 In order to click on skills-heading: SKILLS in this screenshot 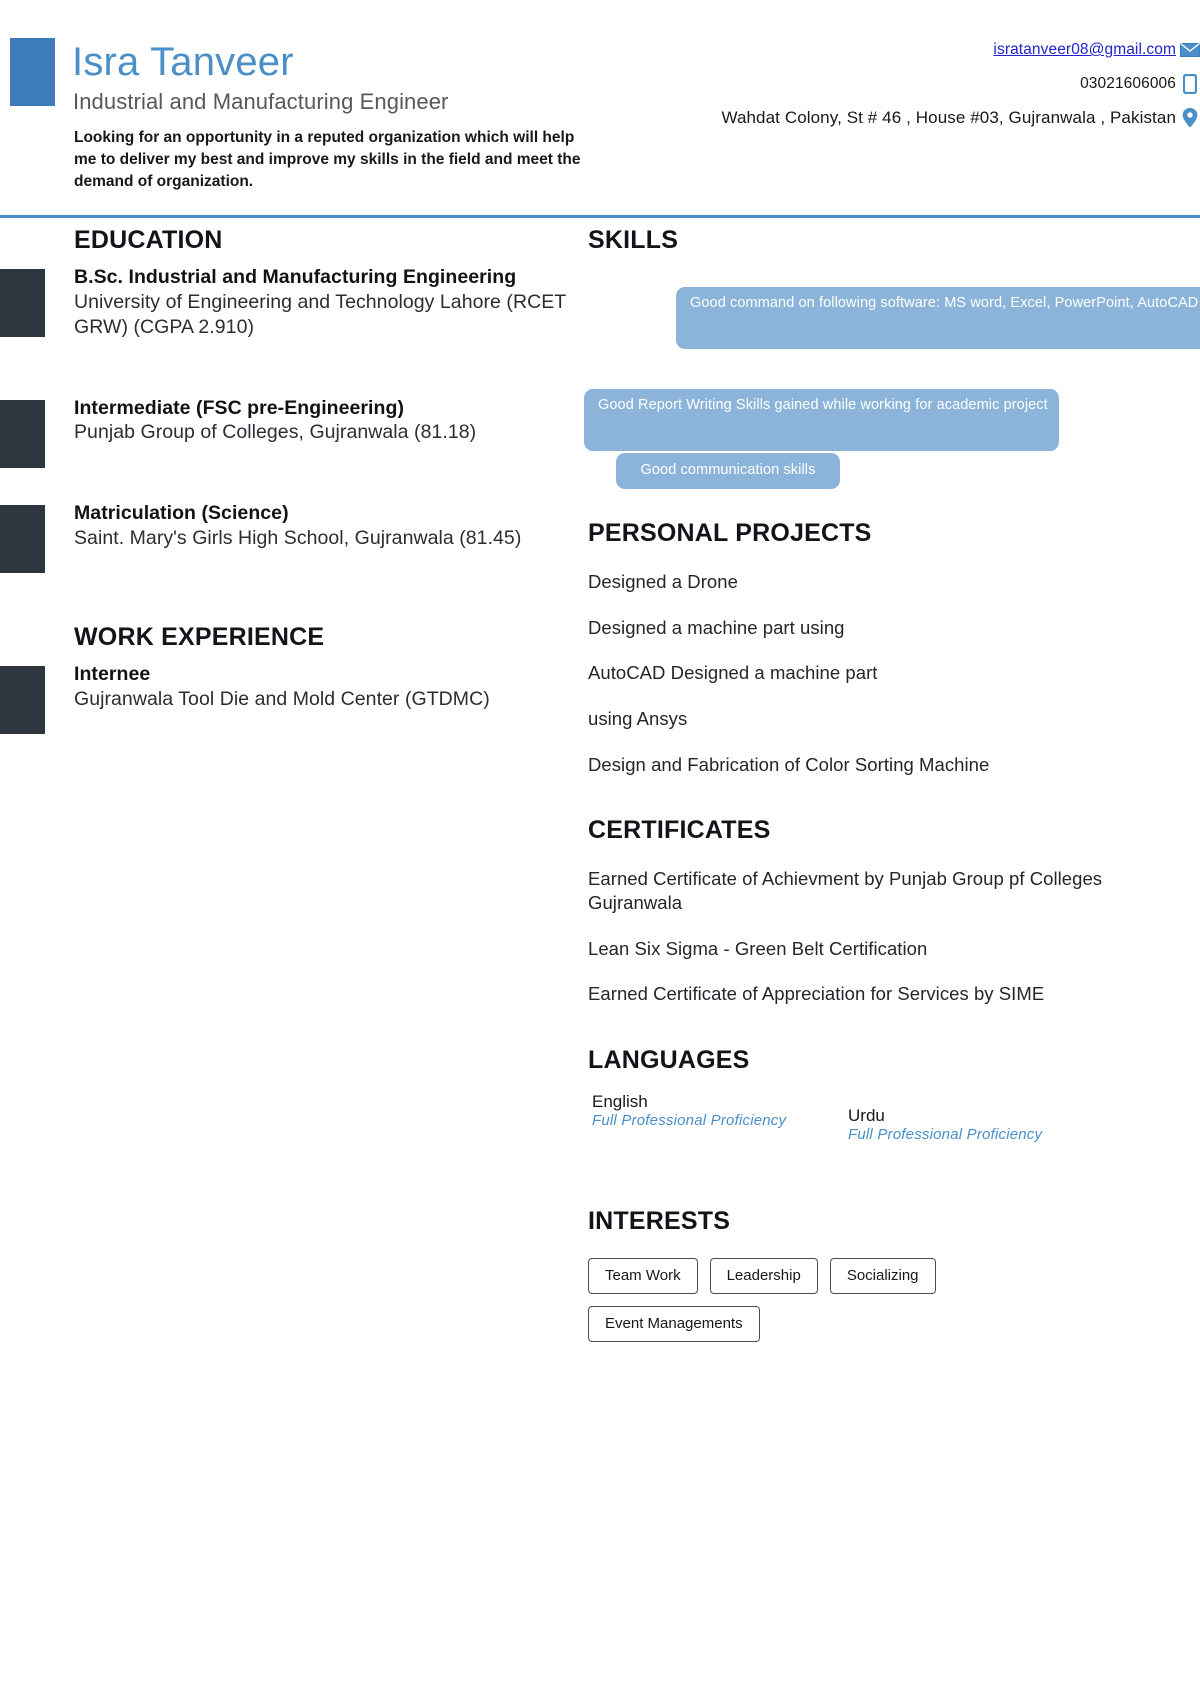, I will do `click(633, 240)`.